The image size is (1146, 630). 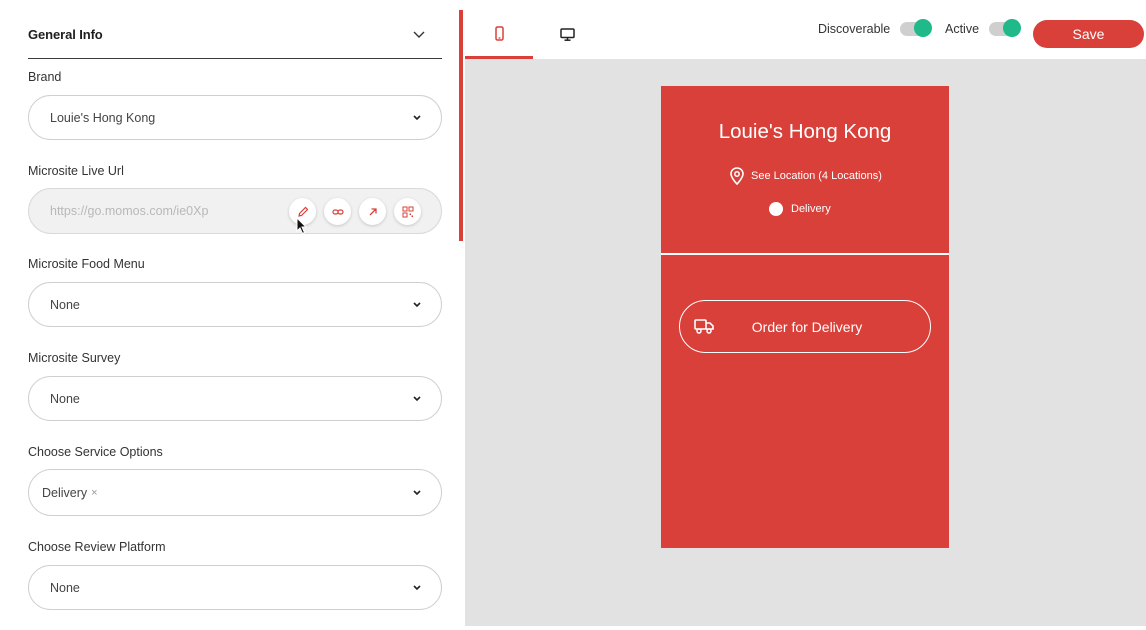 I want to click on delivery-option: Delivery, so click(x=800, y=209).